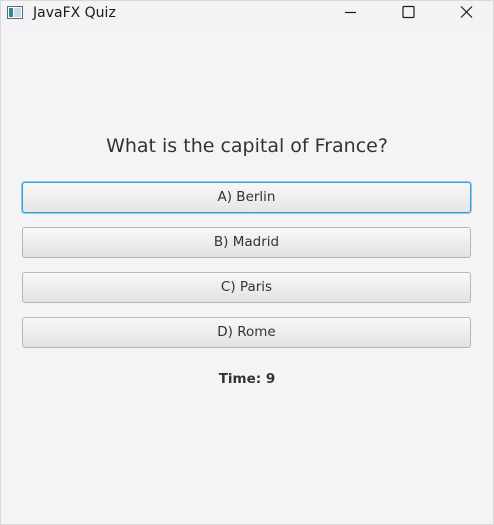 Image resolution: width=494 pixels, height=525 pixels. I want to click on maximize-button, so click(408, 13).